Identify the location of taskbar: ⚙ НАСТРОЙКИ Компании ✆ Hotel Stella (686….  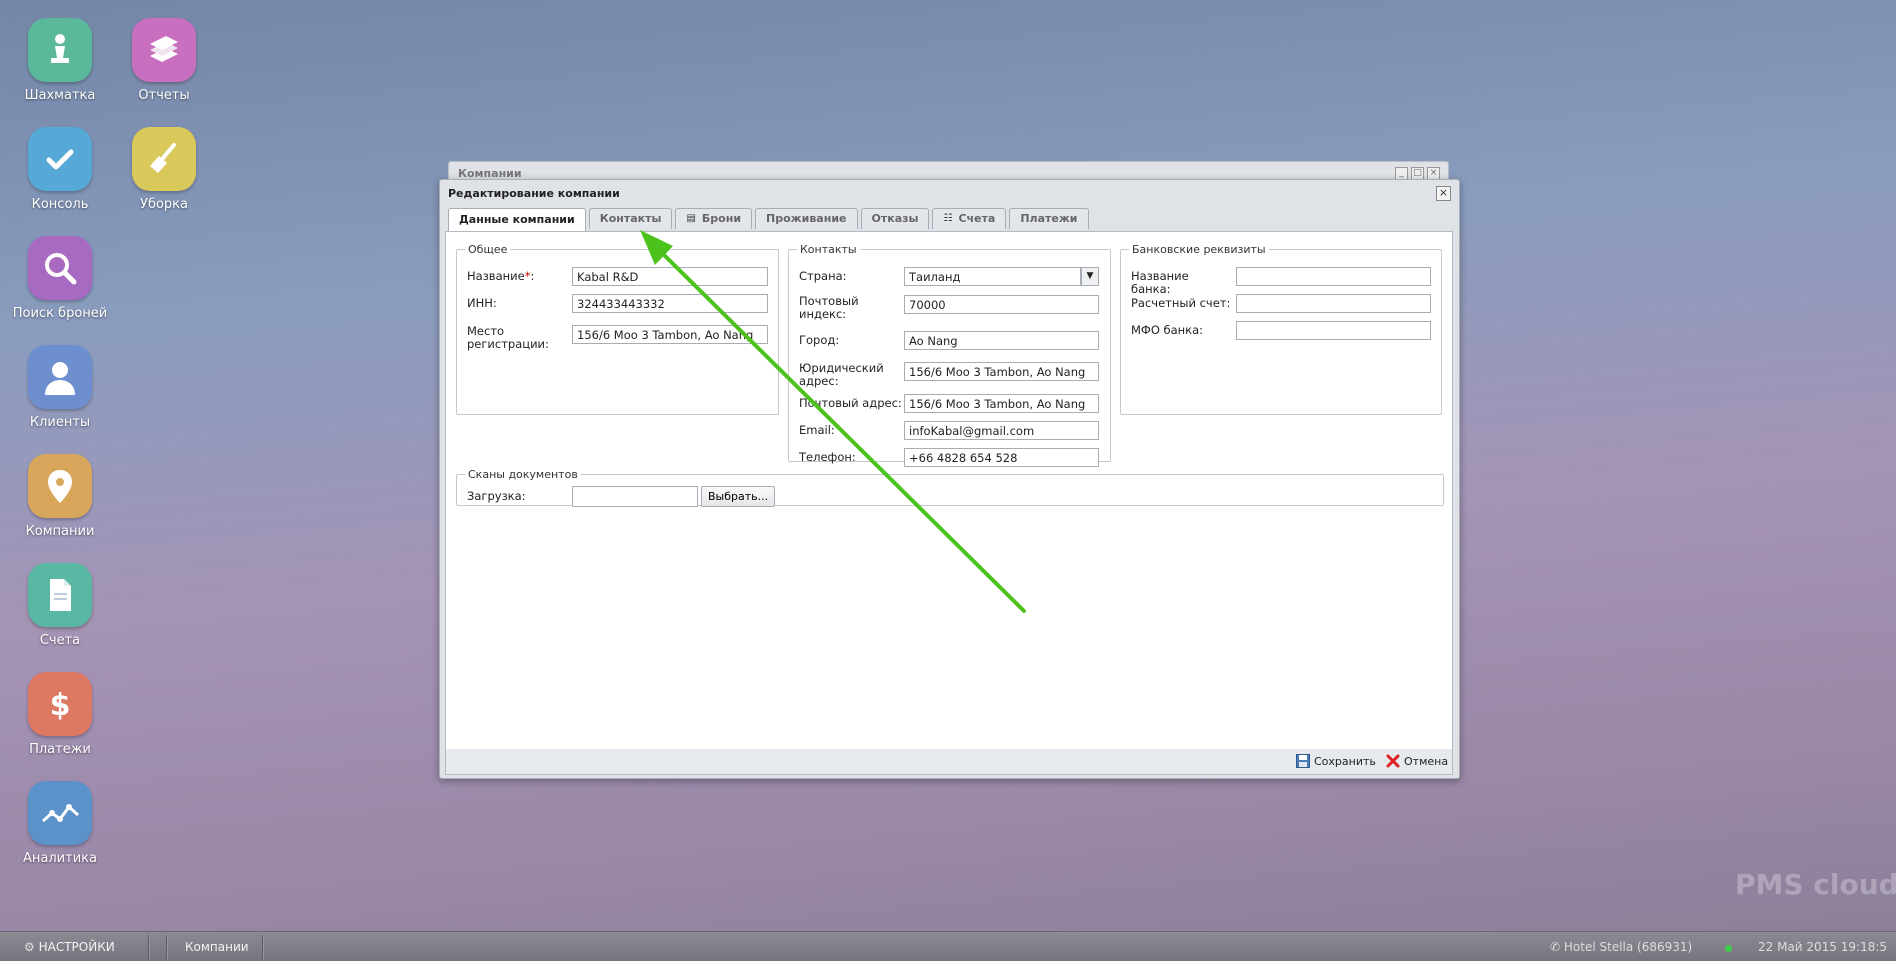
(948, 946).